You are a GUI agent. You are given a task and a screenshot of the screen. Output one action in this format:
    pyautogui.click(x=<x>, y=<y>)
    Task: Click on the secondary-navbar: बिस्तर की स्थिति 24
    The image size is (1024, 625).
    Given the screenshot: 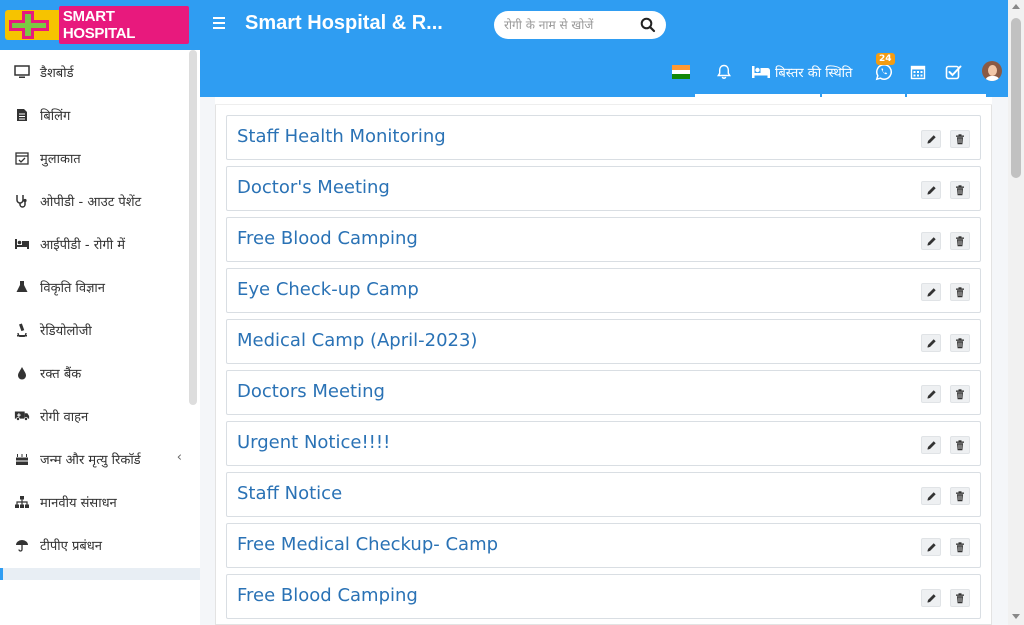 What is the action you would take?
    pyautogui.click(x=604, y=73)
    